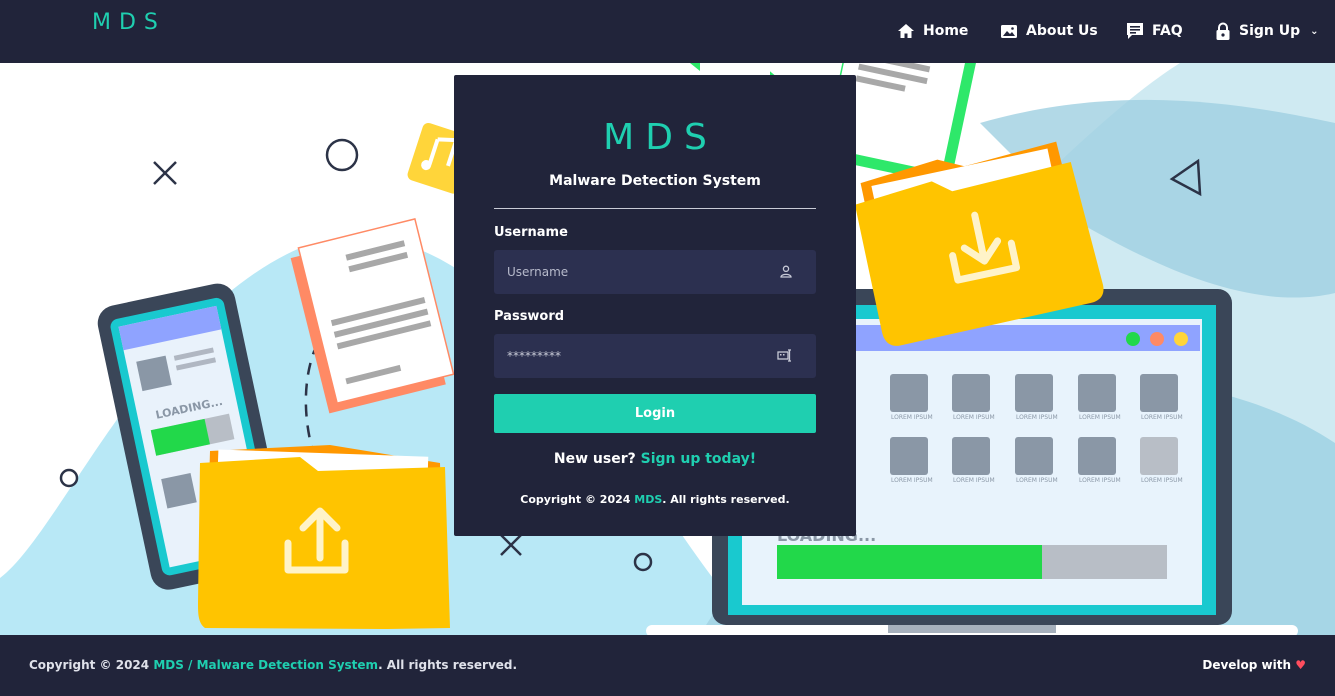 The width and height of the screenshot is (1335, 696). What do you see at coordinates (89, 665) in the screenshot?
I see `footer-copyright-prefix: Copyright © 2024` at bounding box center [89, 665].